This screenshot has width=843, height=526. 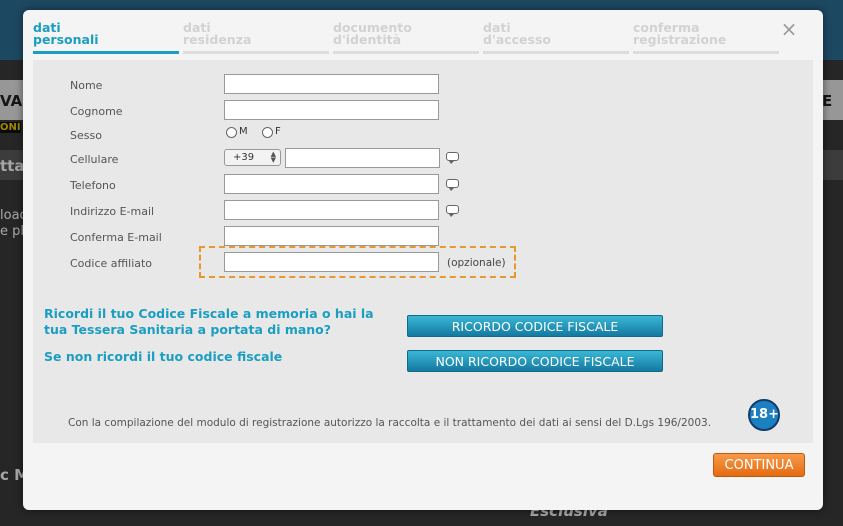 I want to click on ricordo-codice-fiscale-button: RICORDO CODICE FISCALE, so click(x=535, y=326).